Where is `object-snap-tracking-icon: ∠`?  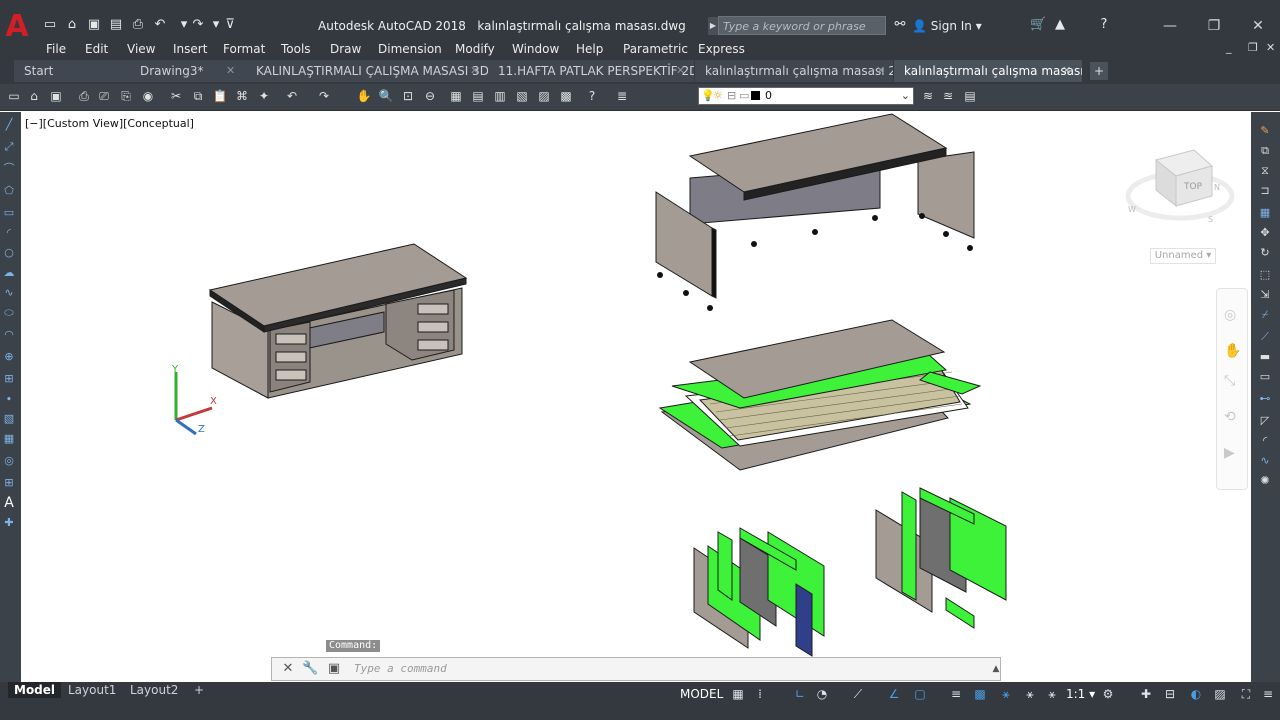 object-snap-tracking-icon: ∠ is located at coordinates (894, 694).